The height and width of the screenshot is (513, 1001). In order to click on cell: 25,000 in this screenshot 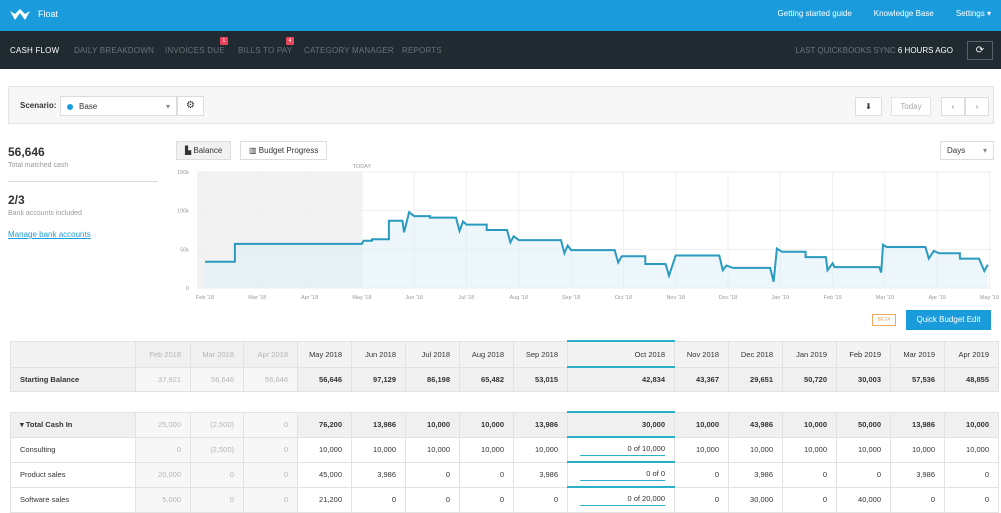, I will do `click(163, 424)`.